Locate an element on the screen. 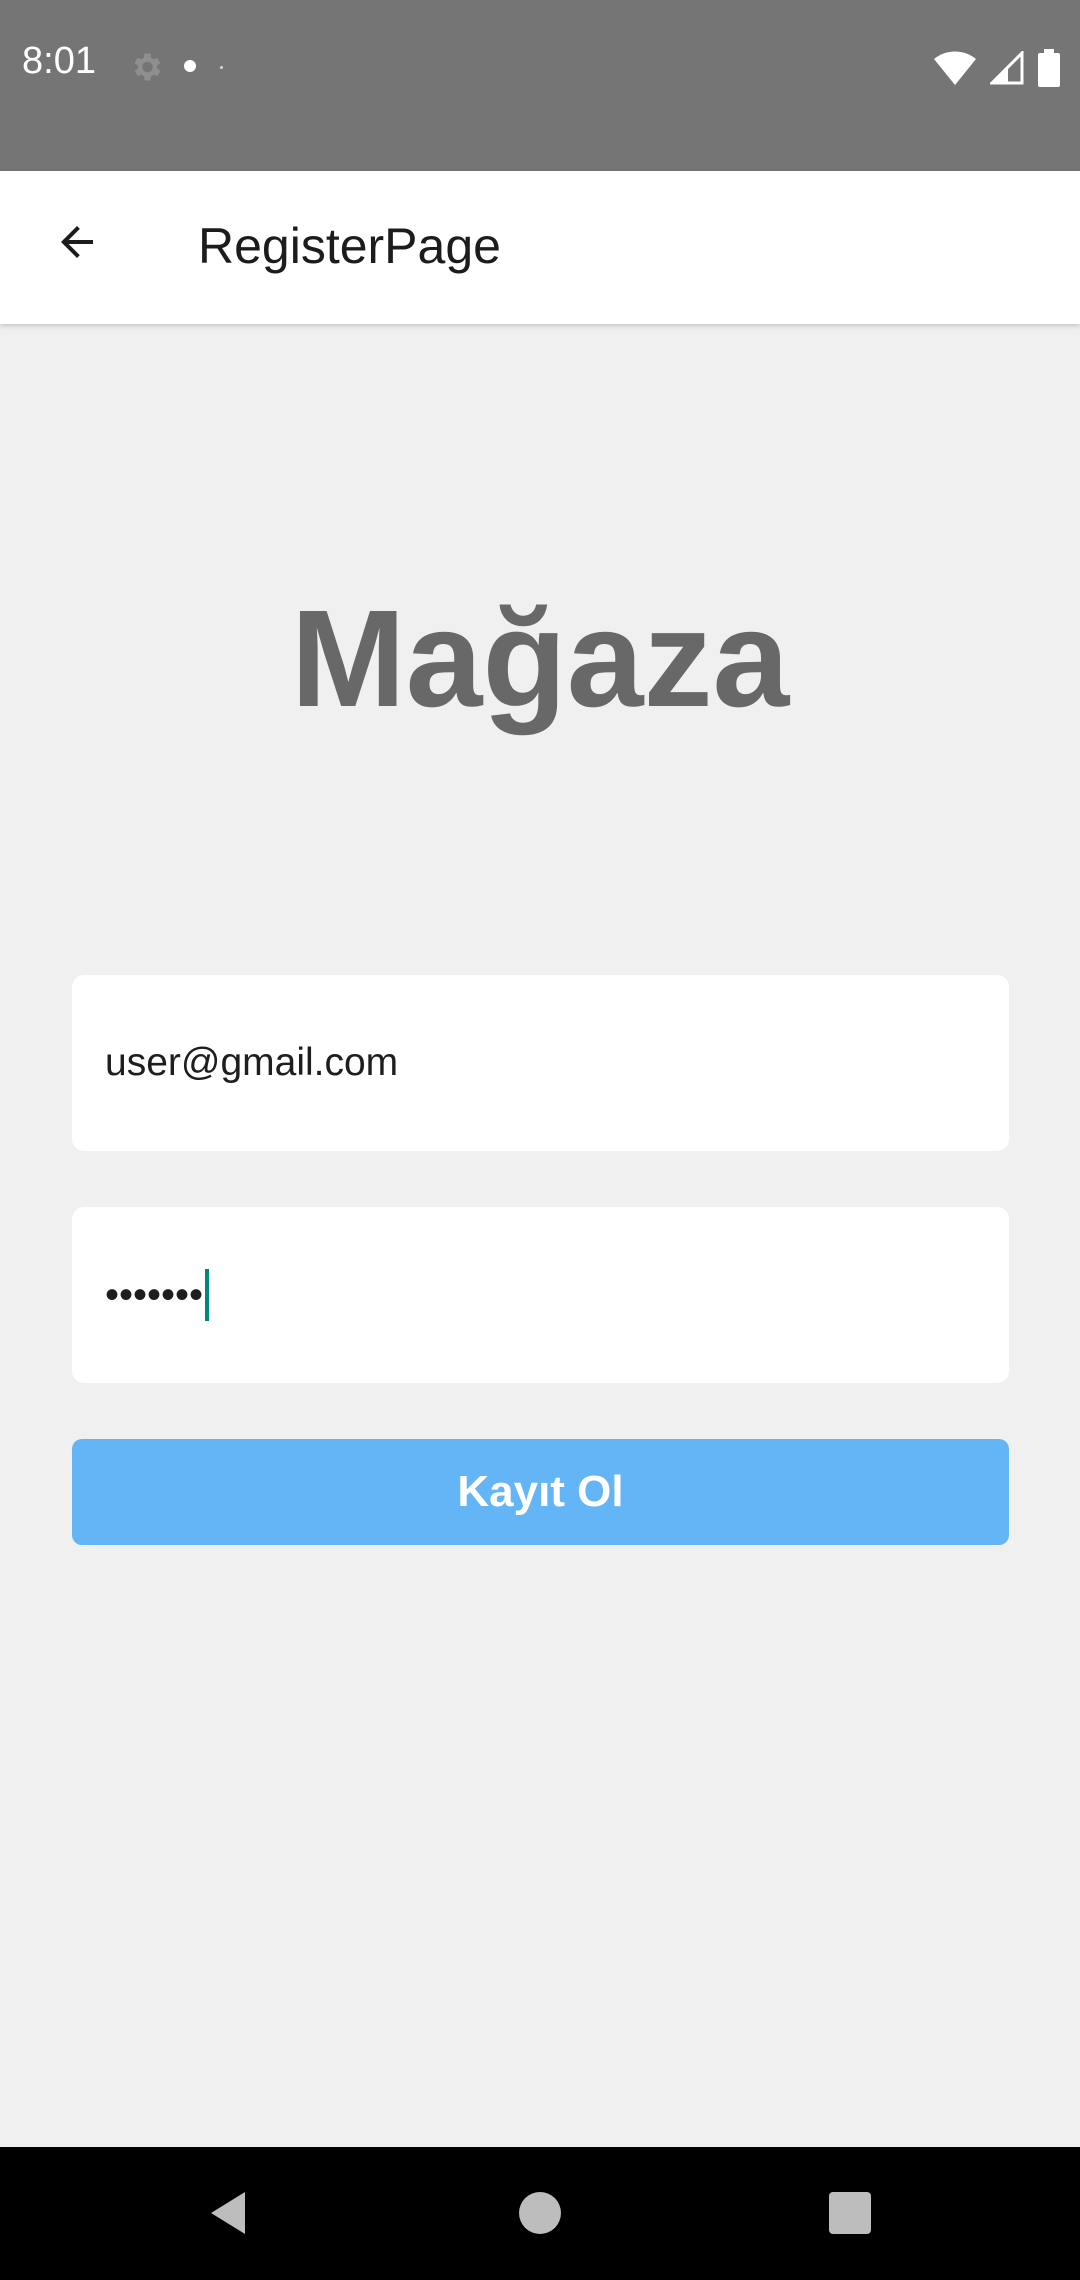 The height and width of the screenshot is (2280, 1080). battery-icon is located at coordinates (1049, 68).